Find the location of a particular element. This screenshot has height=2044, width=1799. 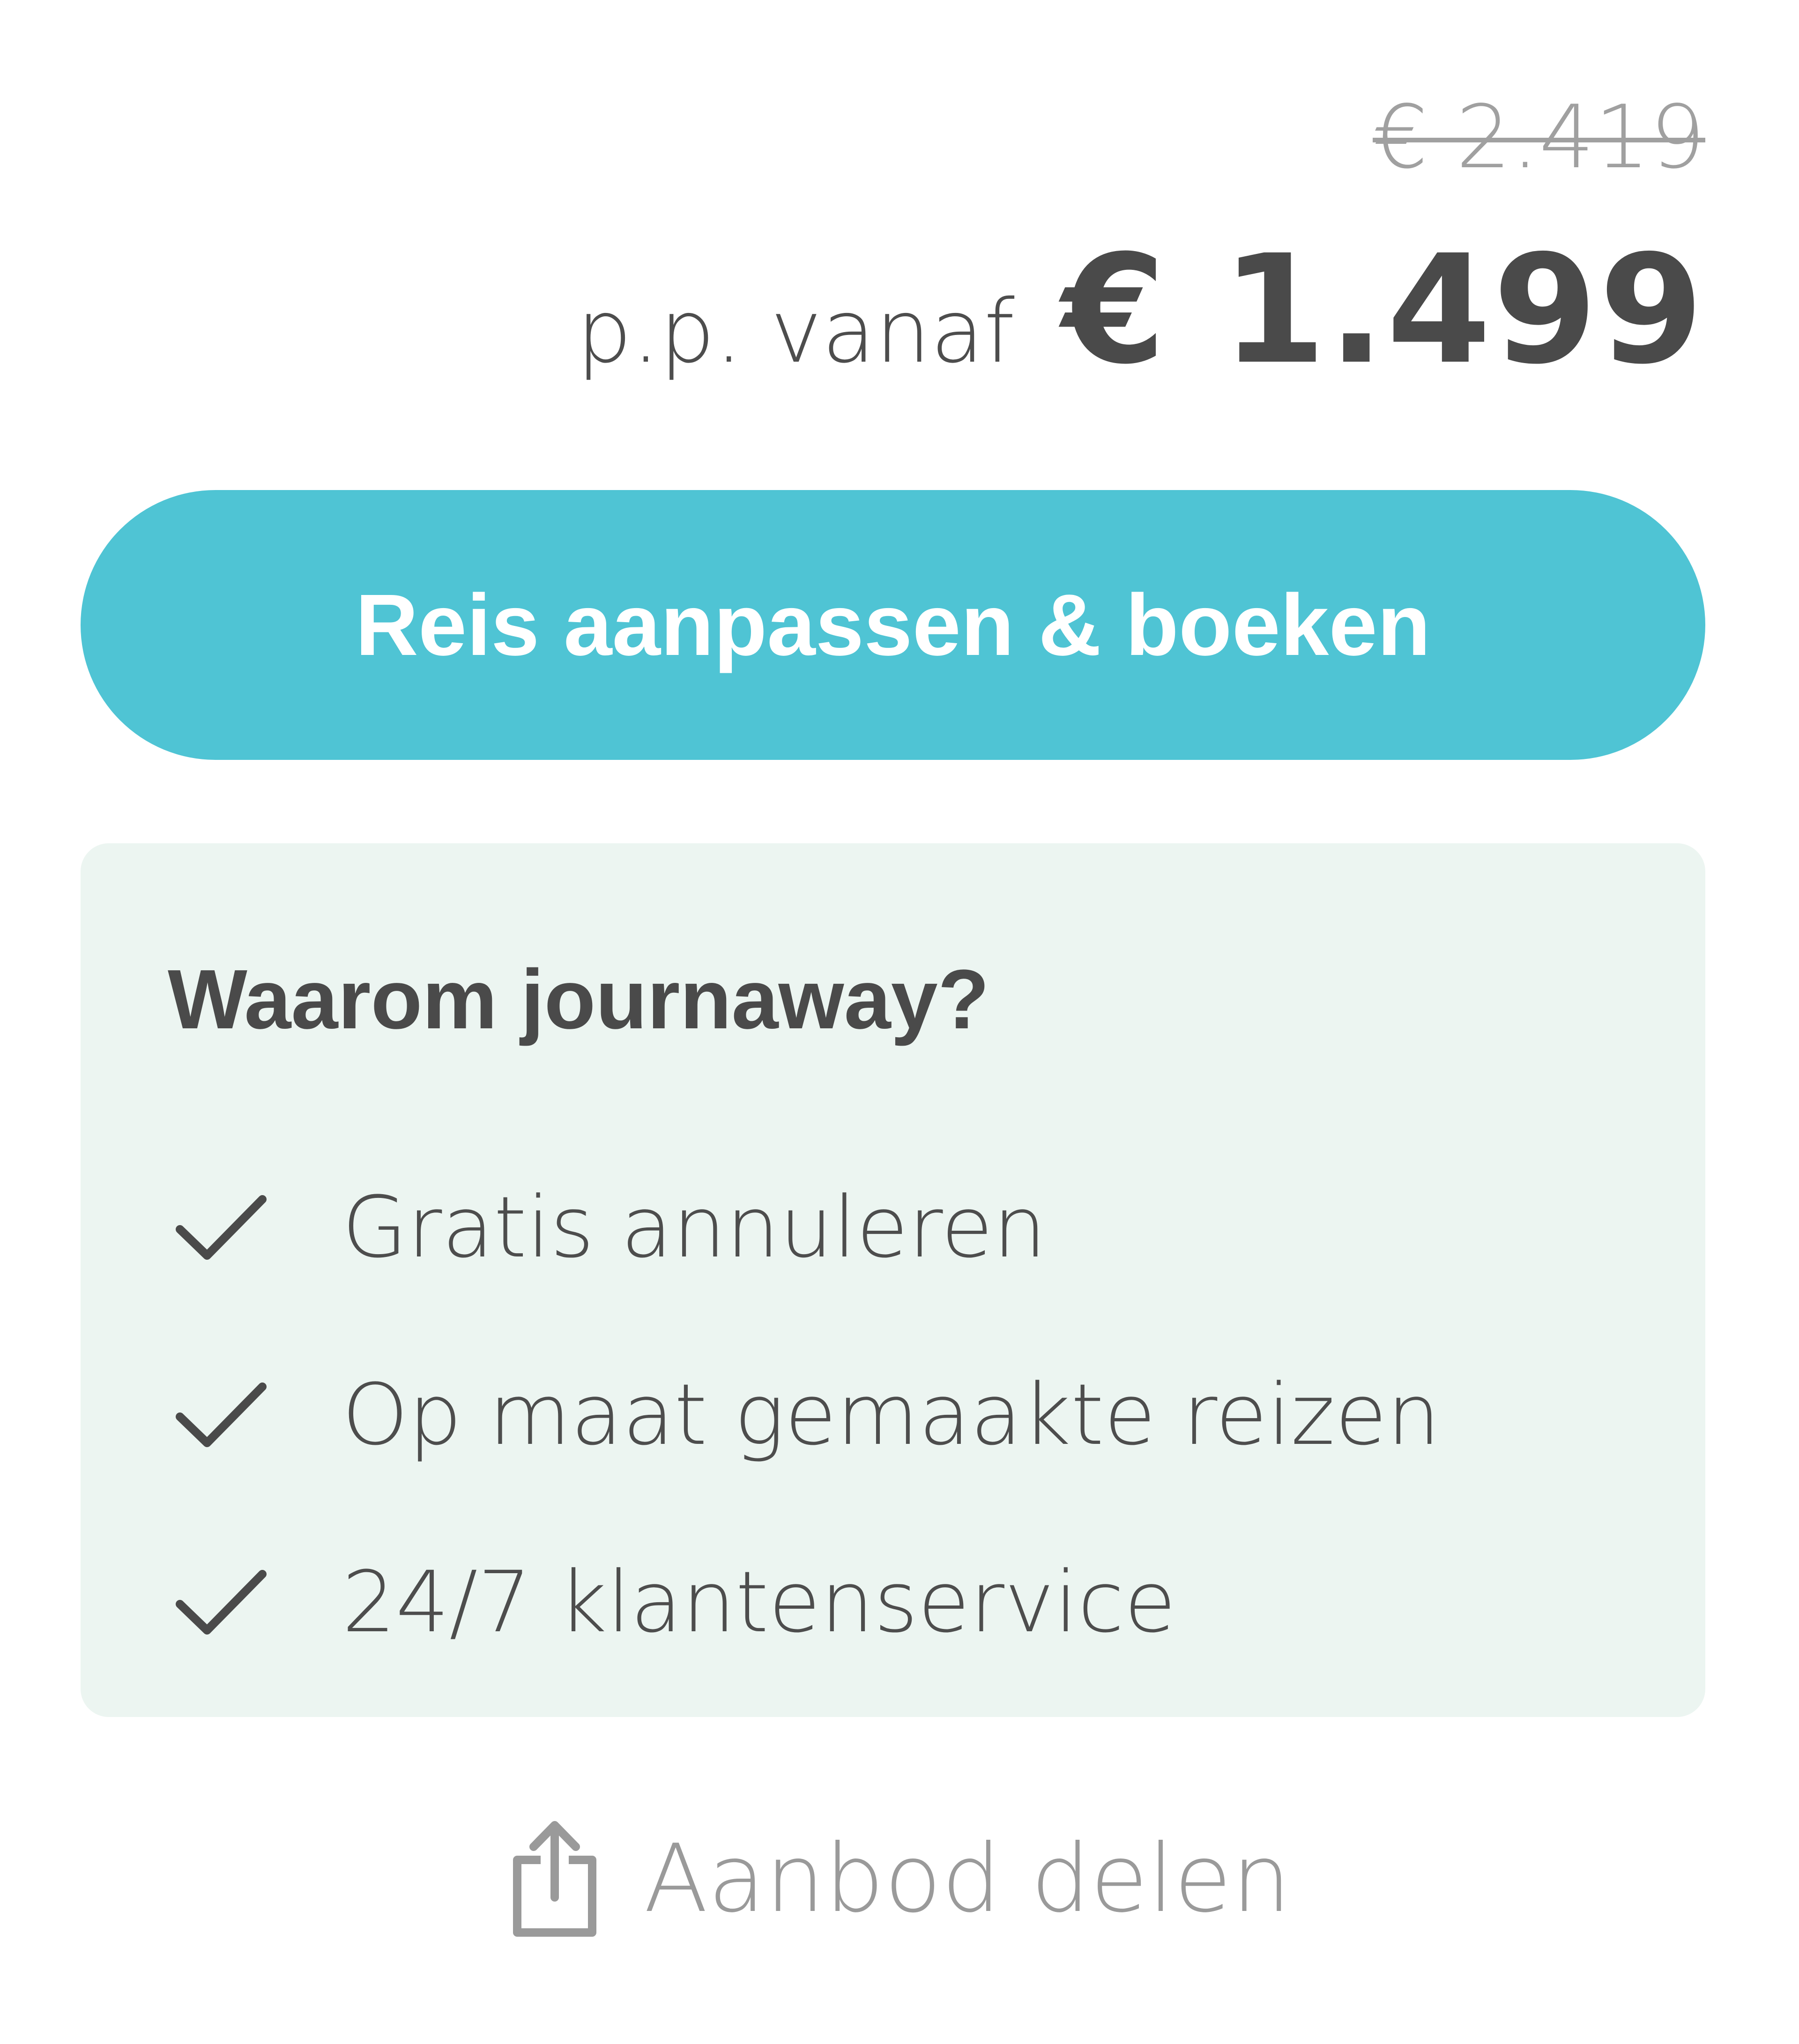

share-label: Aanbod delen is located at coordinates (967, 1879).